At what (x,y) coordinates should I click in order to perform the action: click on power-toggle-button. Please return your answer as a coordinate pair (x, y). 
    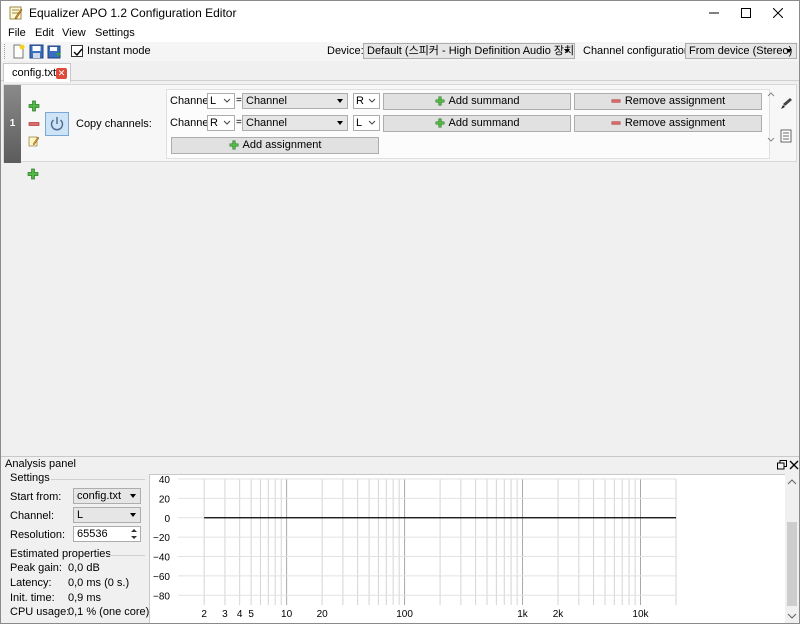
    Looking at the image, I should click on (57, 124).